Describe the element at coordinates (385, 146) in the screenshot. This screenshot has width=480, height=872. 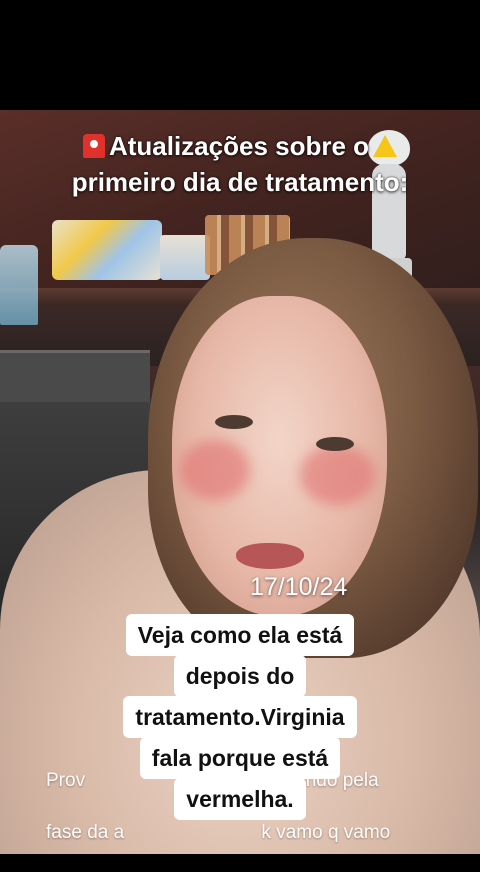
I see `warning-icon` at that location.